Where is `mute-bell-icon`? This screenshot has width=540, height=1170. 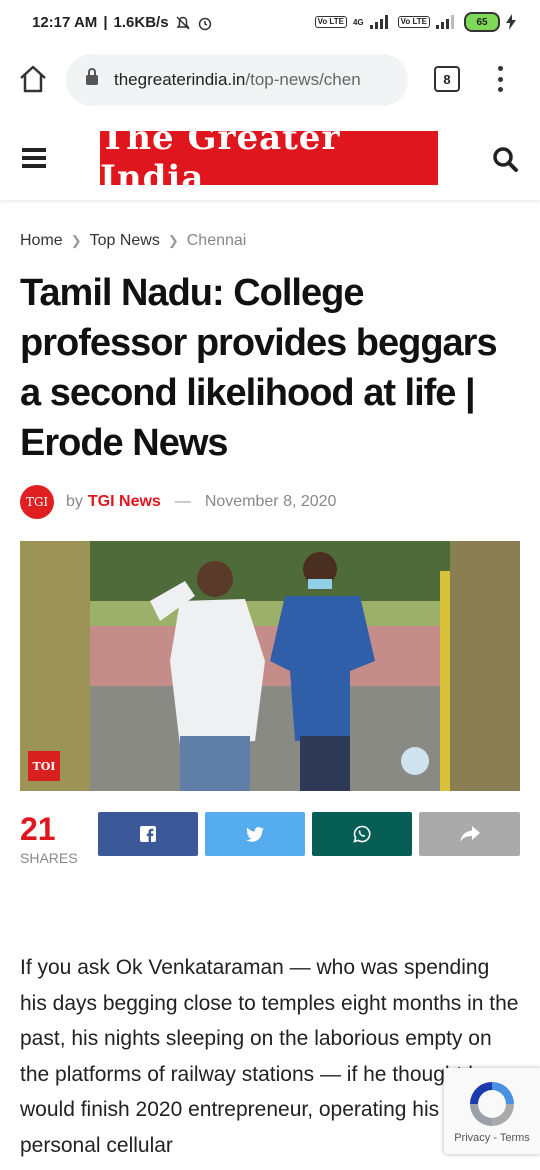
mute-bell-icon is located at coordinates (183, 22).